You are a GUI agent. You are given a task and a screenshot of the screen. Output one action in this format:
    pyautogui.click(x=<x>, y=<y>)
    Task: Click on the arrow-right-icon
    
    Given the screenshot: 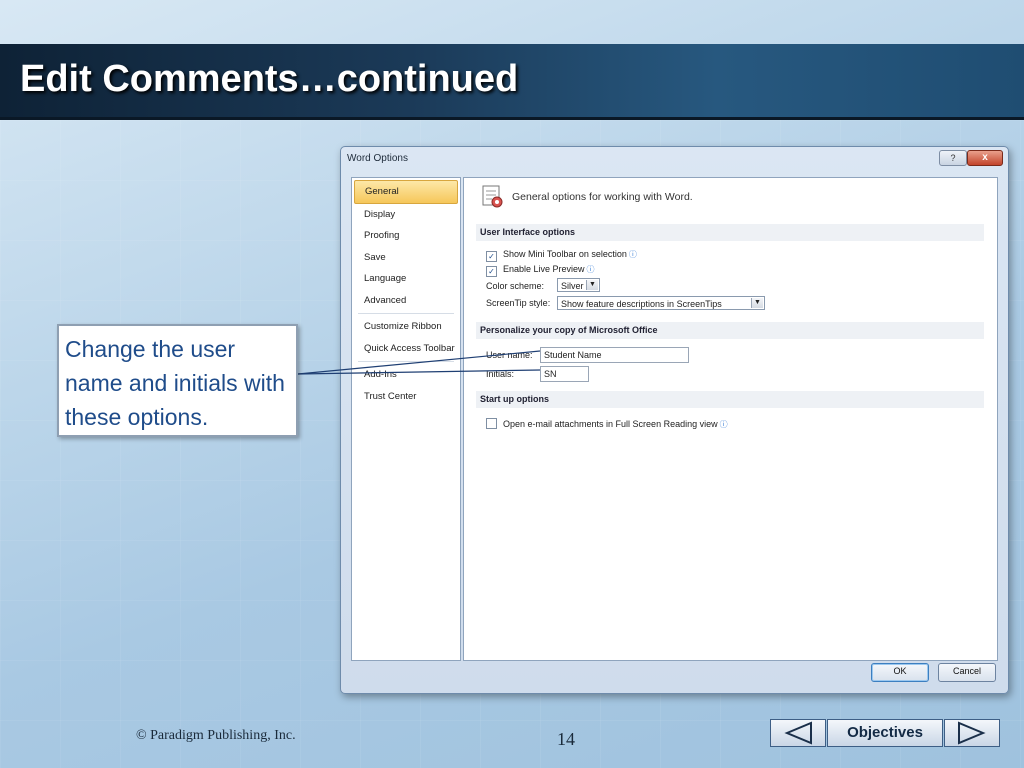 What is the action you would take?
    pyautogui.click(x=972, y=733)
    